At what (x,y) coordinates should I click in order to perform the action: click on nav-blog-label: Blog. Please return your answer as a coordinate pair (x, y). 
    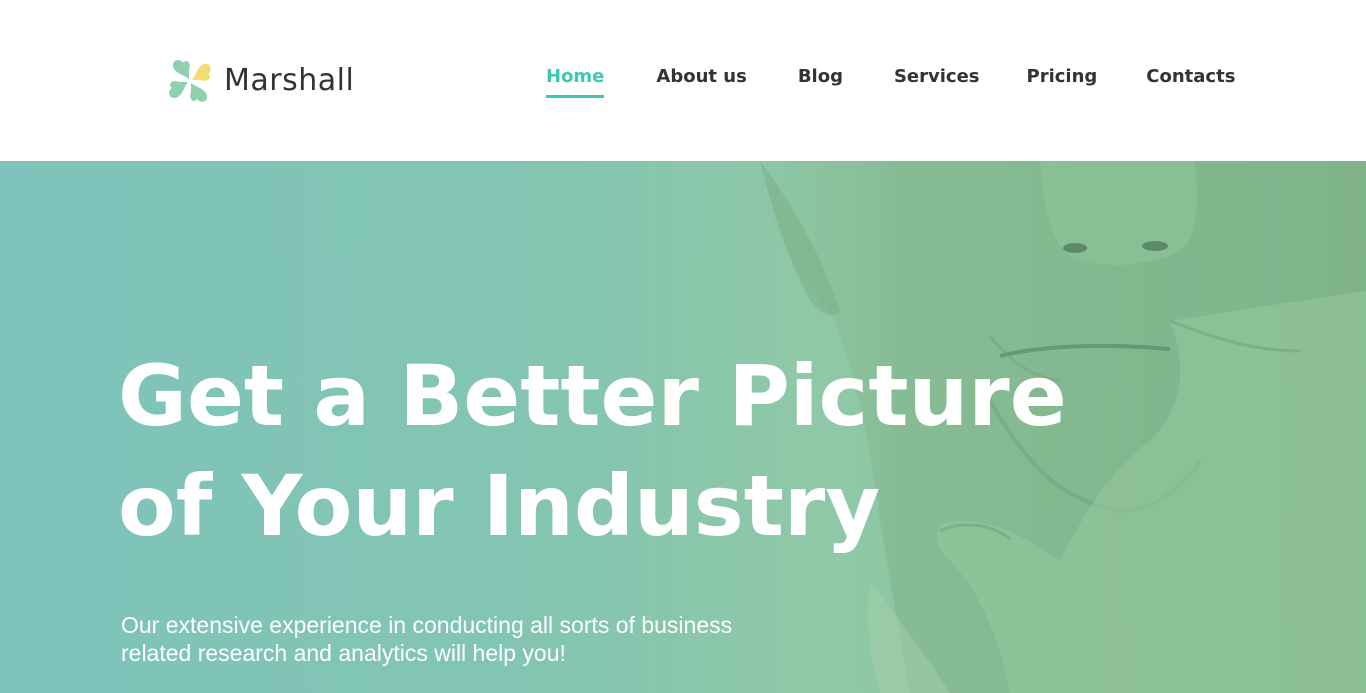
    Looking at the image, I should click on (820, 76).